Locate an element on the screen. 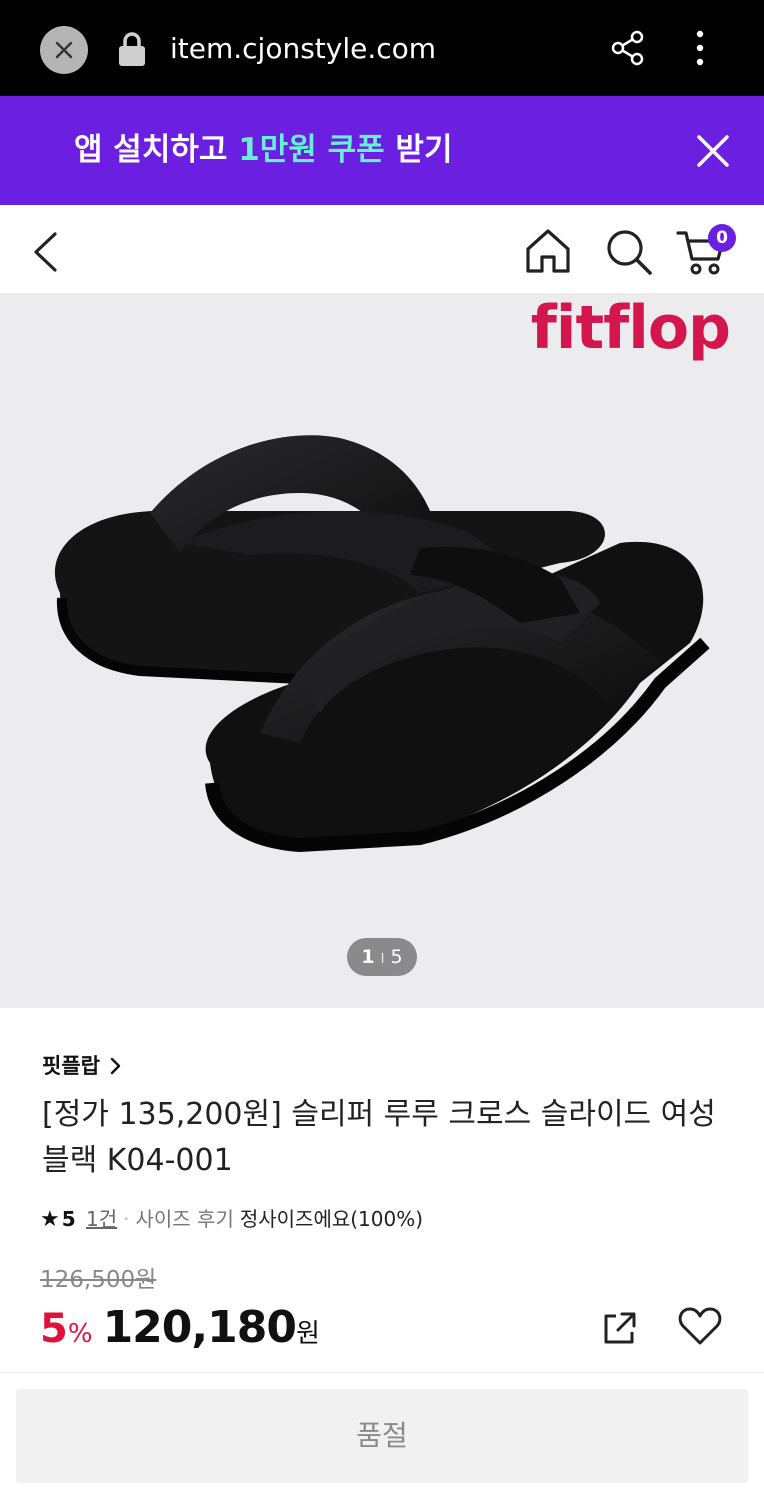 The width and height of the screenshot is (764, 1500). banner-close-icon is located at coordinates (713, 151).